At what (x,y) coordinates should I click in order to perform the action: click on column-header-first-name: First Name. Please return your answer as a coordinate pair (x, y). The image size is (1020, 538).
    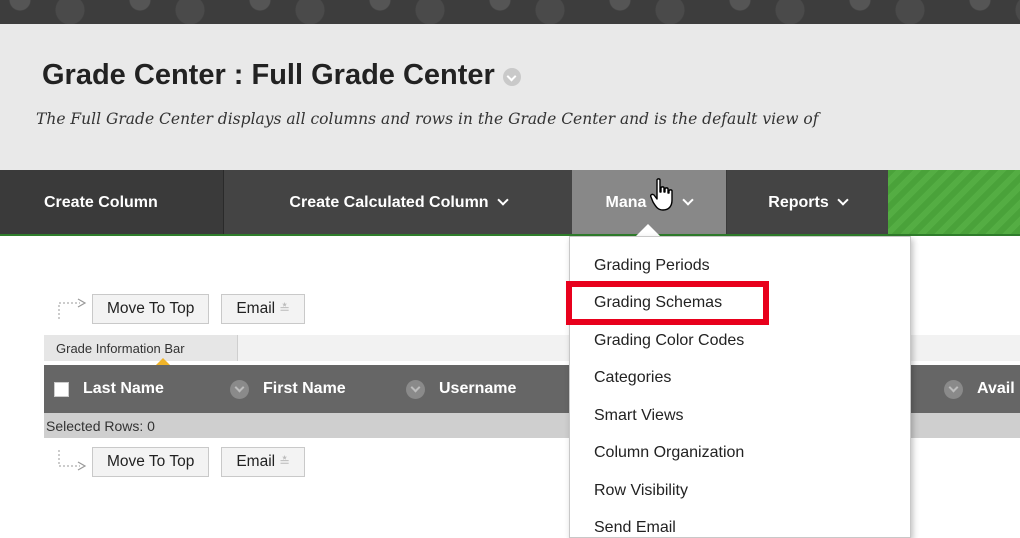
    Looking at the image, I should click on (288, 389).